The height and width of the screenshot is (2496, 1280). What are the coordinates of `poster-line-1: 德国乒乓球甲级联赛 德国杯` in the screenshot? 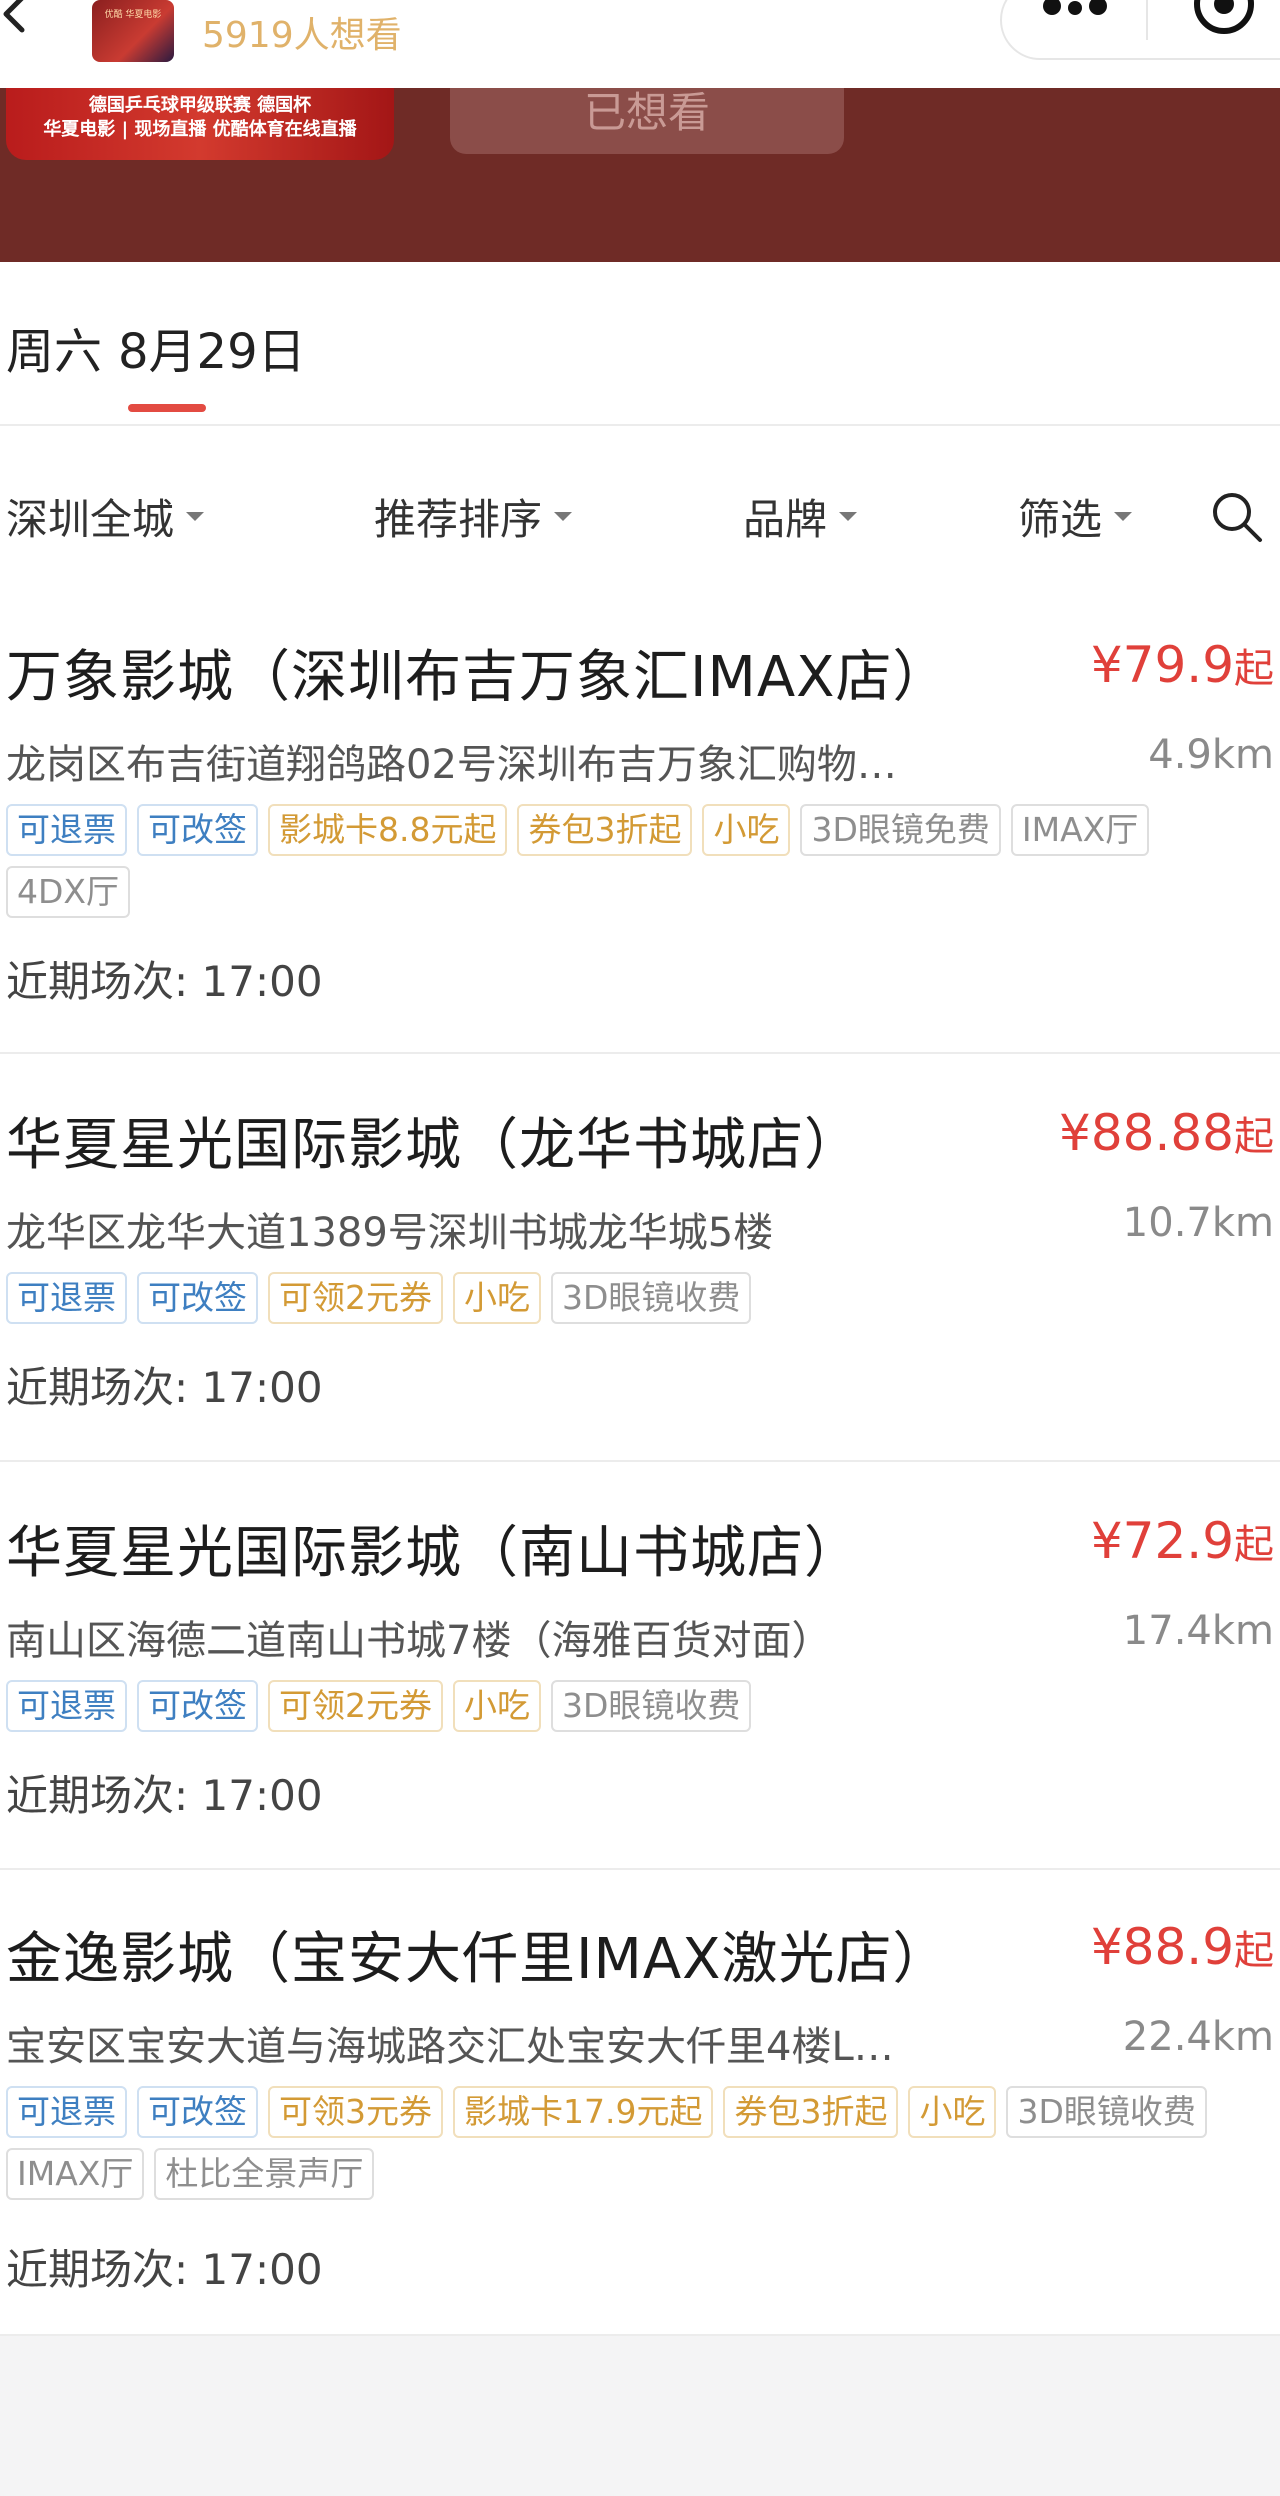 It's located at (200, 105).